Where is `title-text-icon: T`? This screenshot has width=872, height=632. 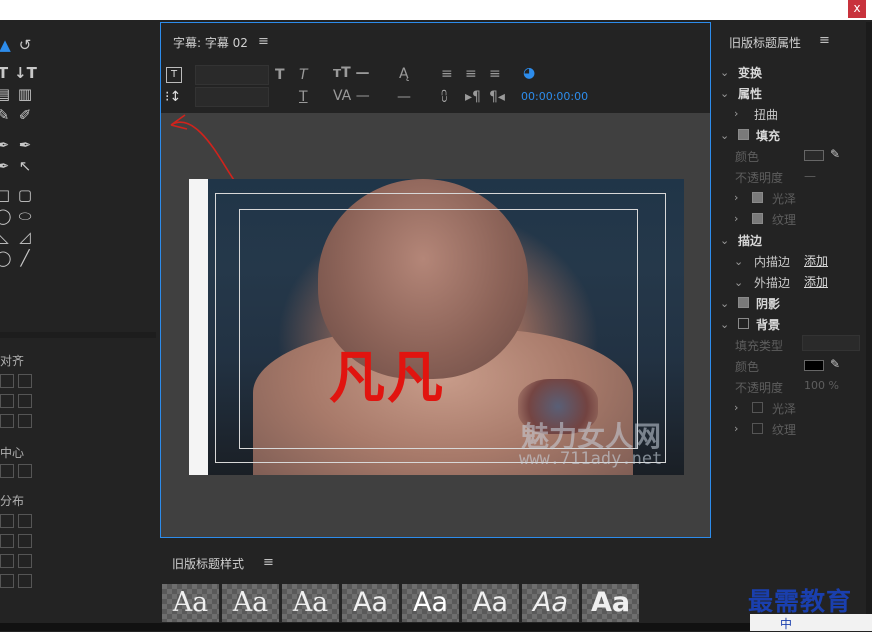
title-text-icon: T is located at coordinates (174, 75).